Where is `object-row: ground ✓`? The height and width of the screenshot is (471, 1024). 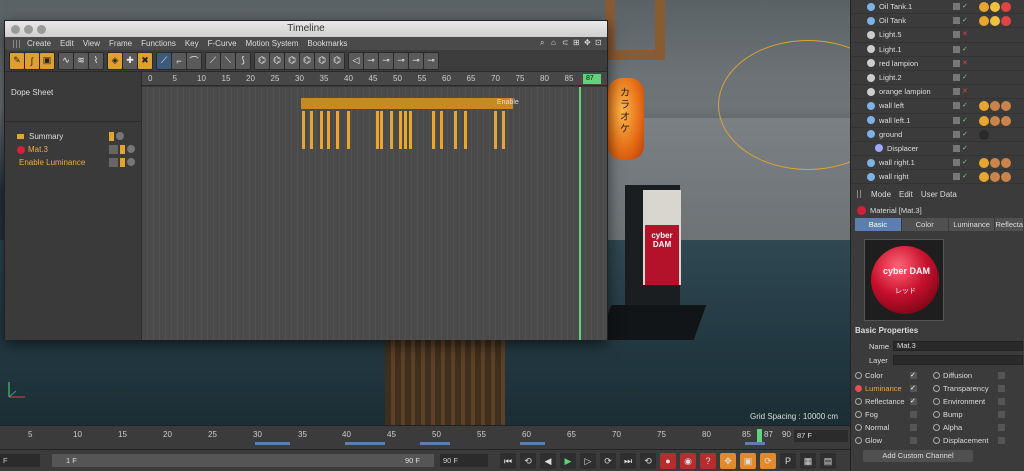 object-row: ground ✓ is located at coordinates (937, 135).